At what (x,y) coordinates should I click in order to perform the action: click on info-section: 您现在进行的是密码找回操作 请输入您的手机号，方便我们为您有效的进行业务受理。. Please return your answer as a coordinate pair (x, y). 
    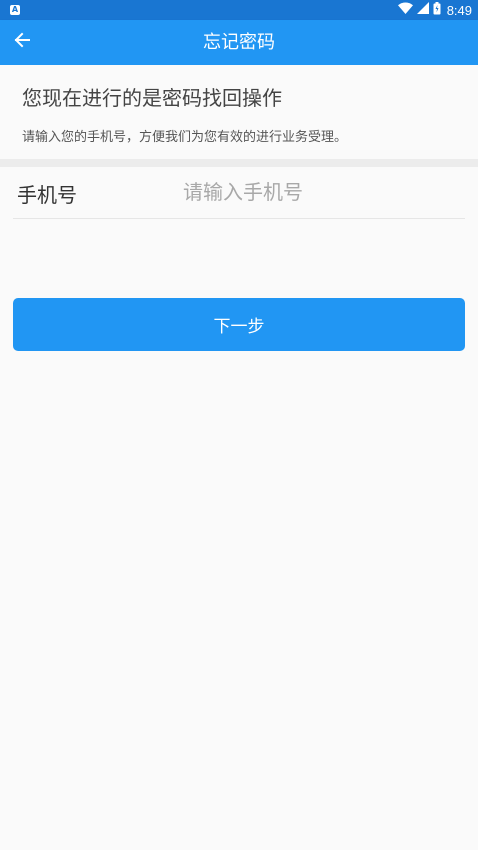
    Looking at the image, I should click on (239, 112).